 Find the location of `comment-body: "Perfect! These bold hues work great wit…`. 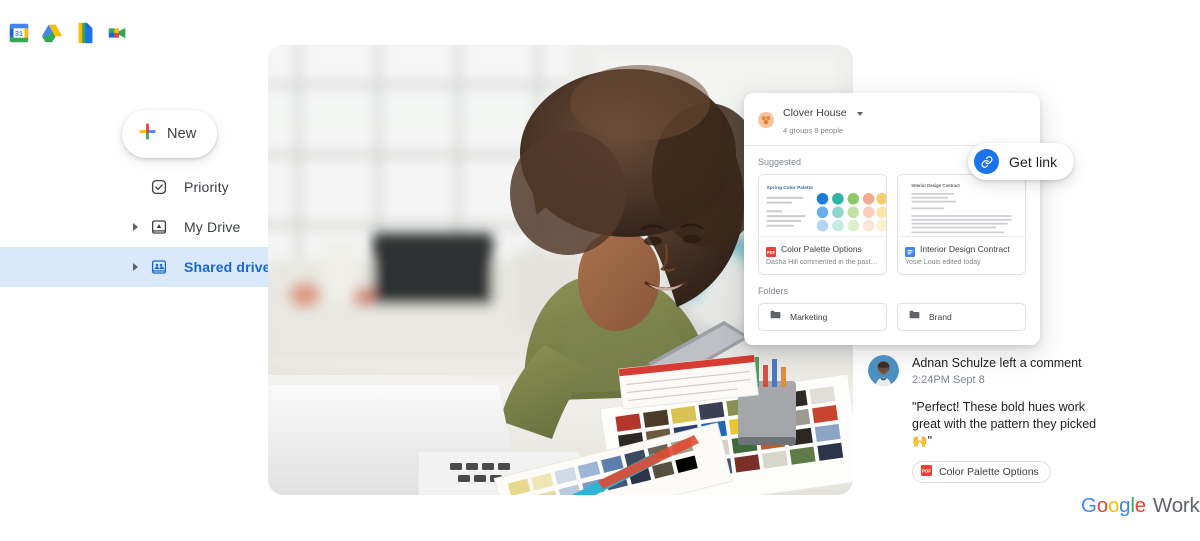

comment-body: "Perfect! These bold hues work great wit… is located at coordinates (1004, 424).